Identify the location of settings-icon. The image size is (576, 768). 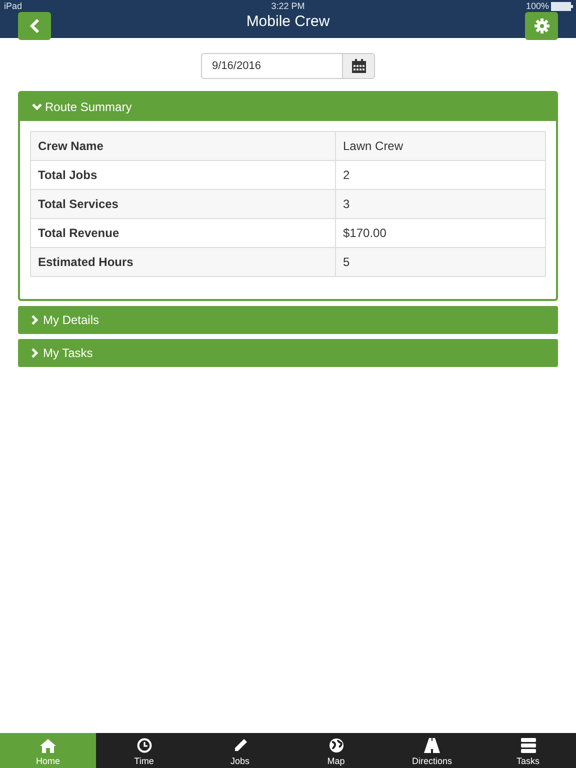
(542, 26).